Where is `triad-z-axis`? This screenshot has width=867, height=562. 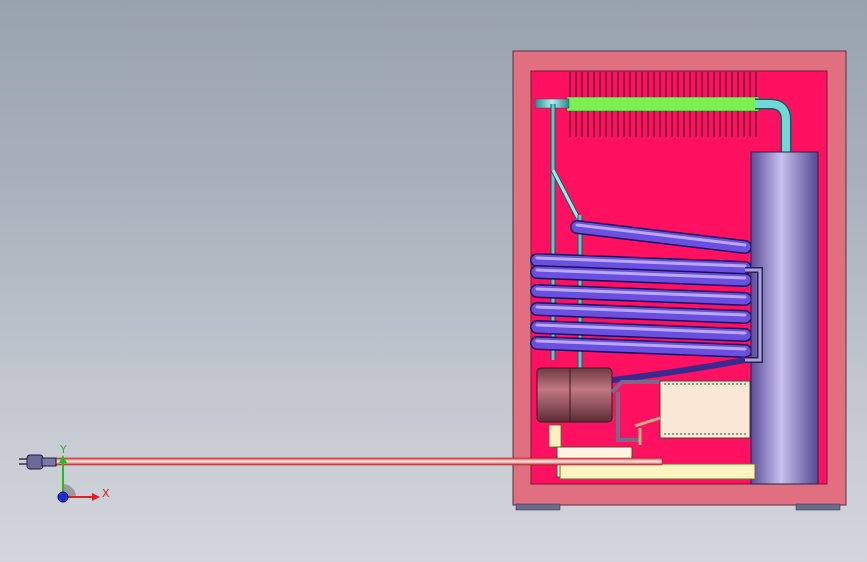
triad-z-axis is located at coordinates (63, 497).